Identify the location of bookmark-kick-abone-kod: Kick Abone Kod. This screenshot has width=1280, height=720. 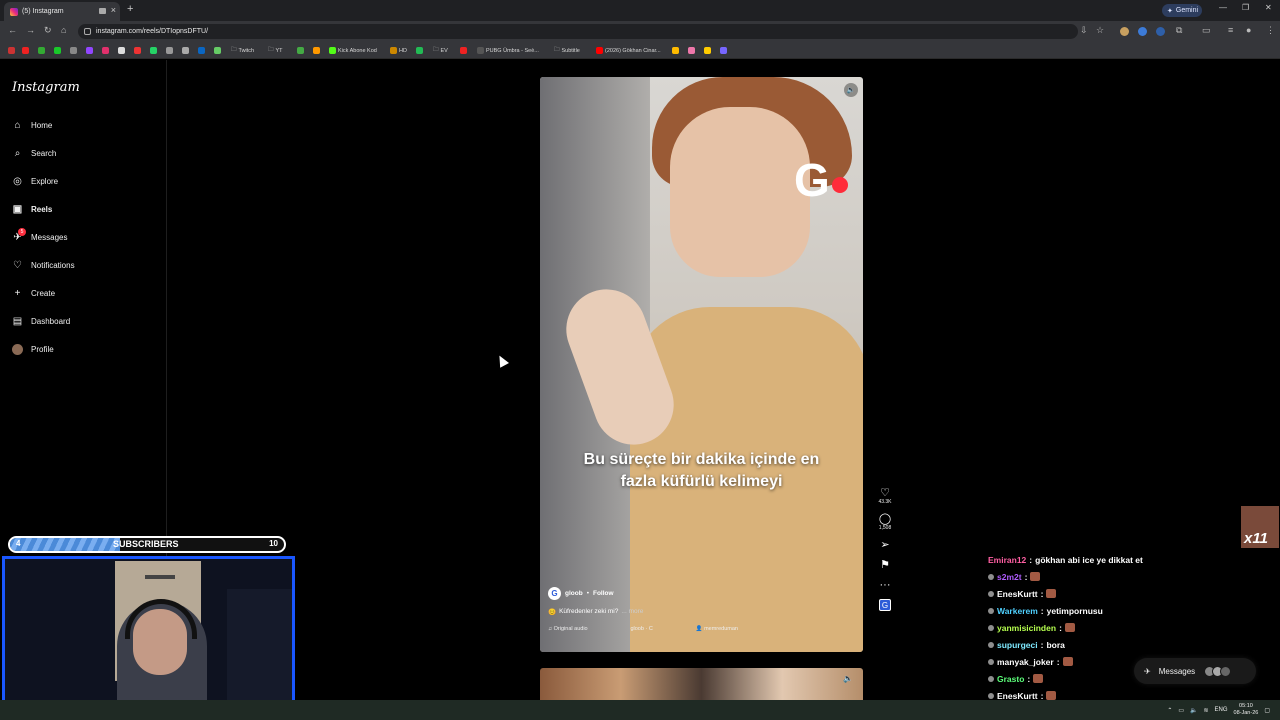
(353, 50).